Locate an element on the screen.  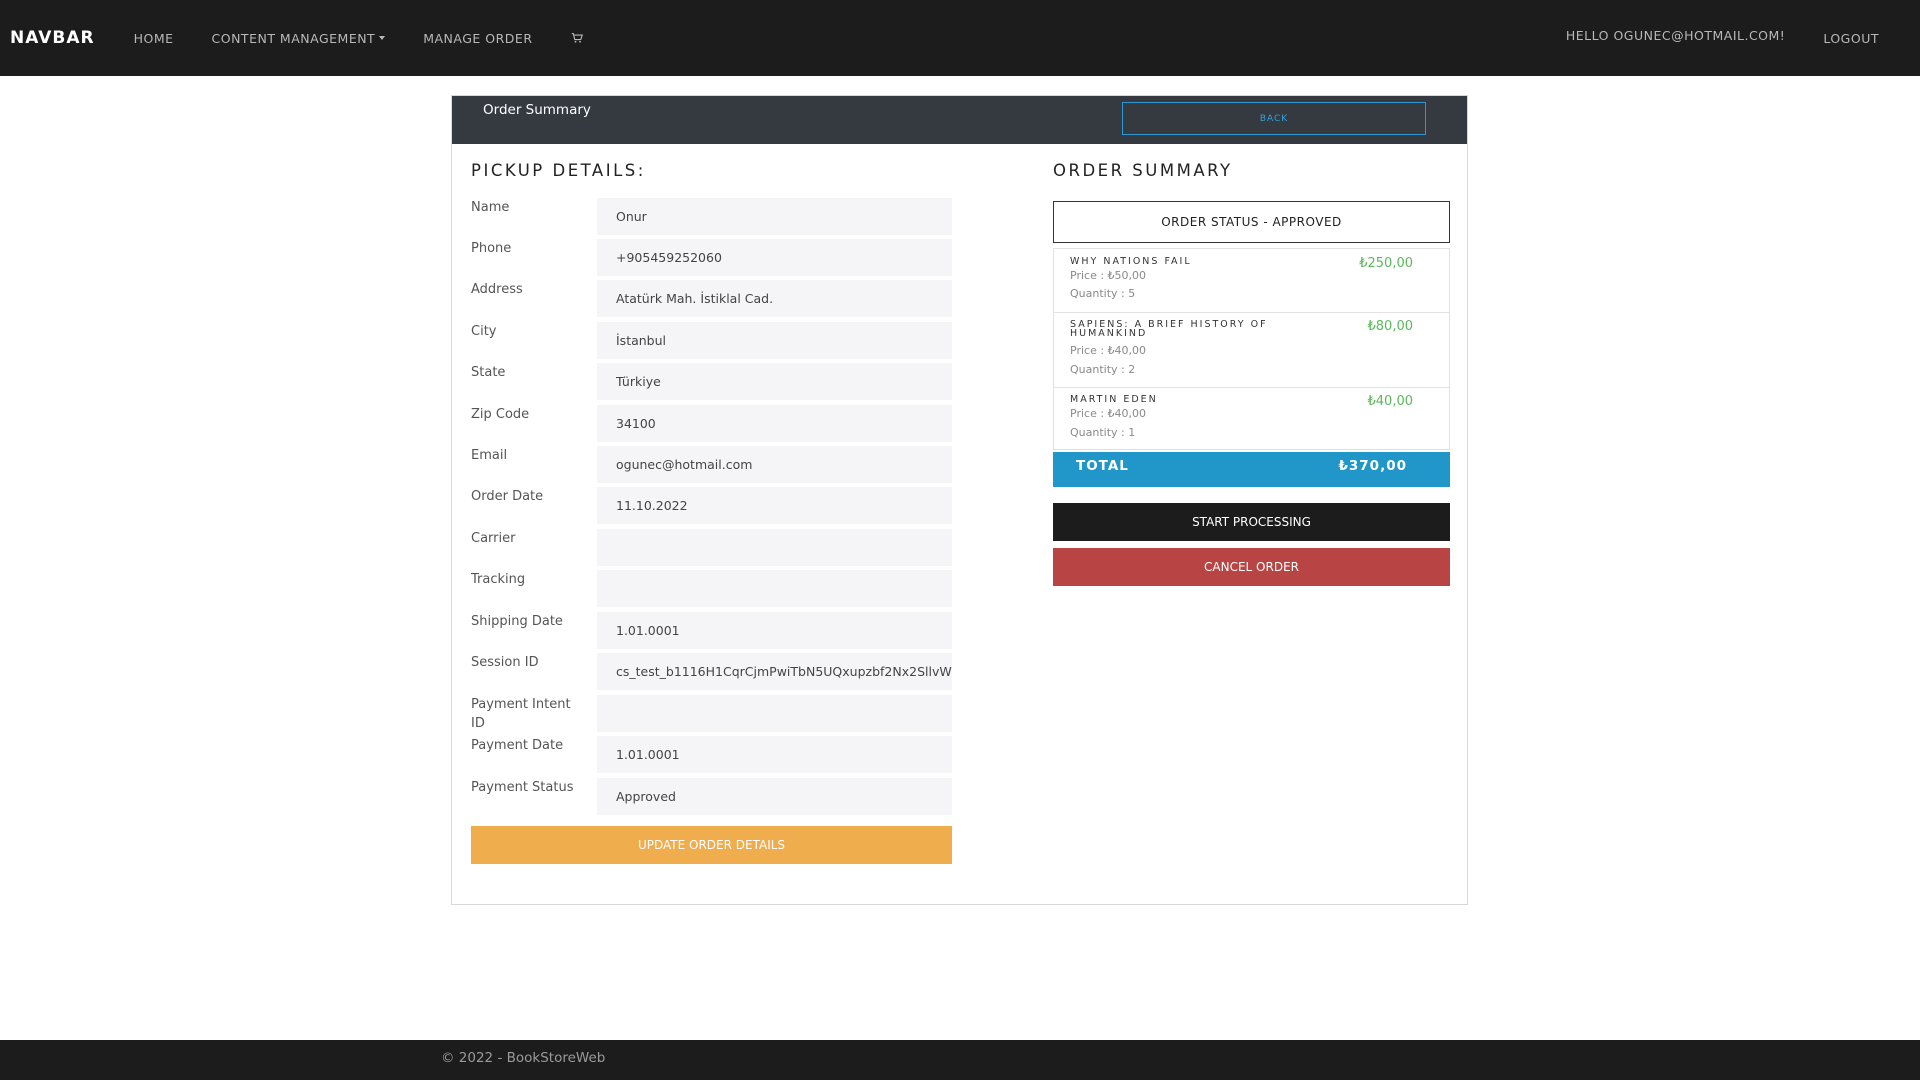
order-summary-title: ORDER SUMMARY is located at coordinates (1143, 170).